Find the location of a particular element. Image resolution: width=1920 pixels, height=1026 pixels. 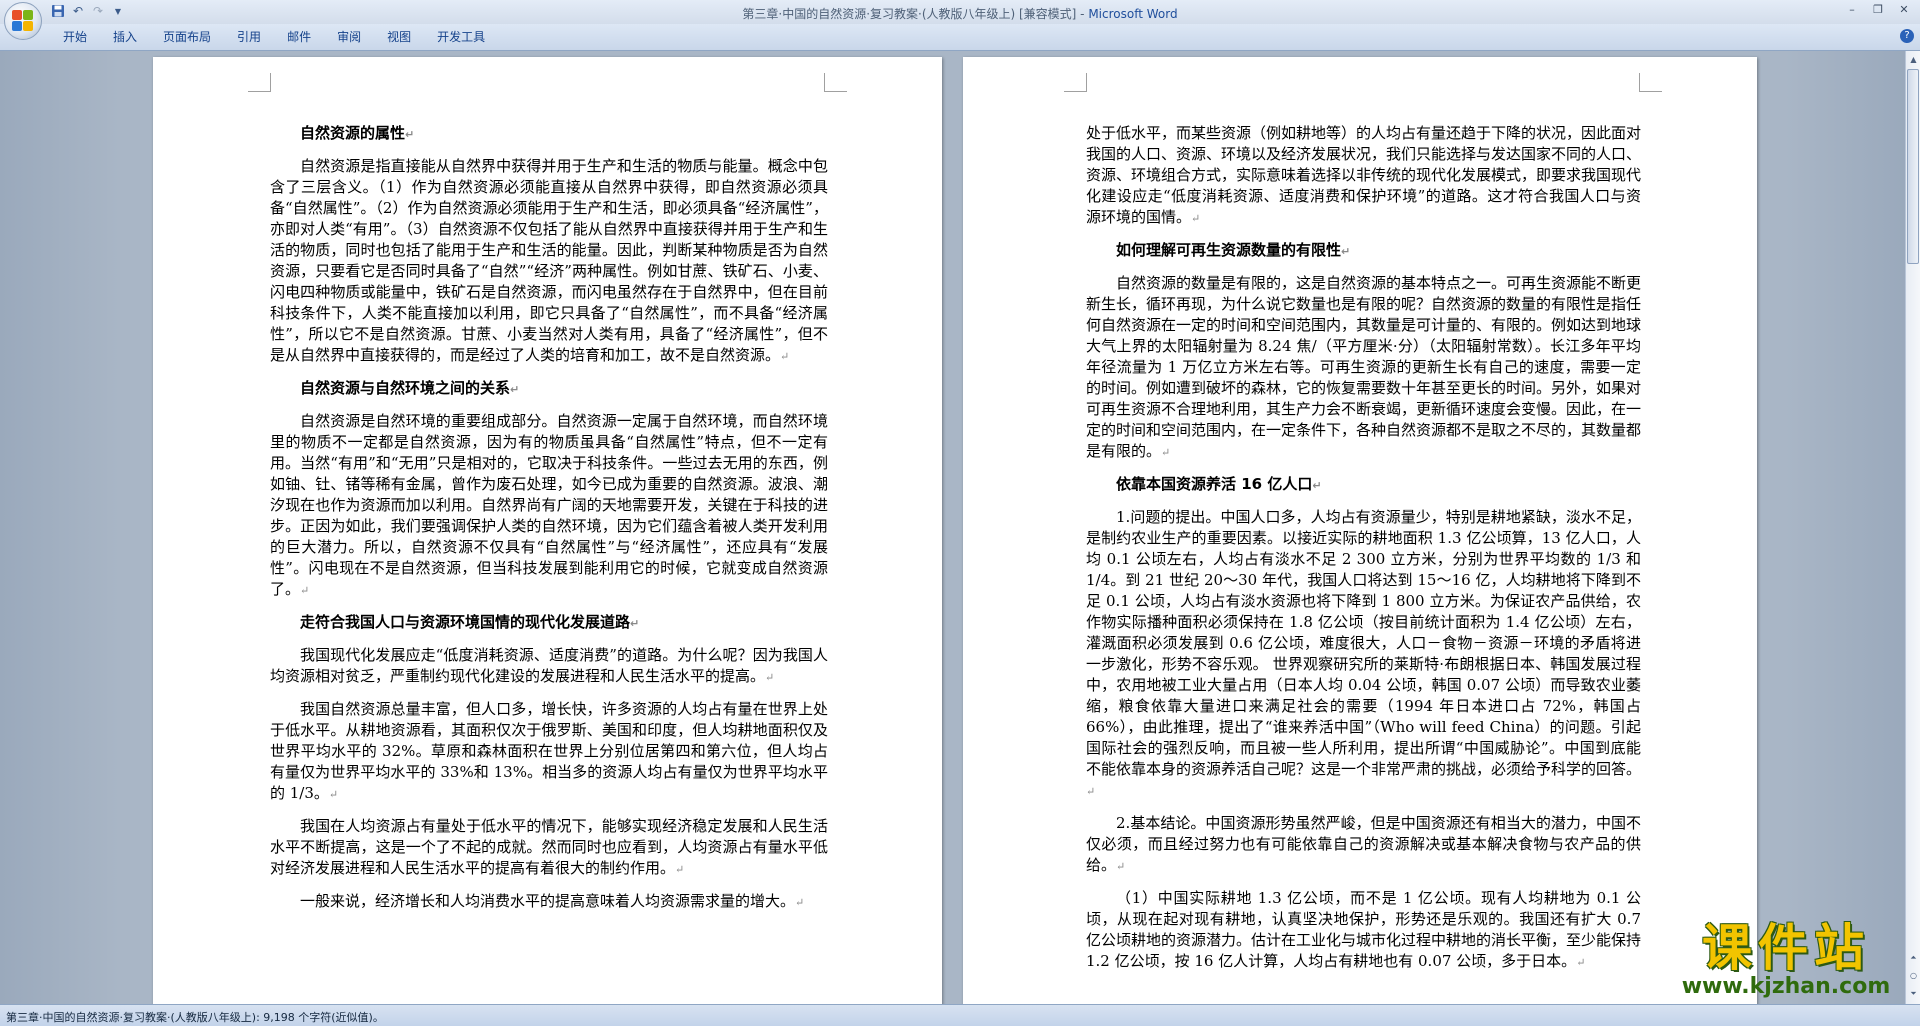

help-icon: ? is located at coordinates (1907, 36).